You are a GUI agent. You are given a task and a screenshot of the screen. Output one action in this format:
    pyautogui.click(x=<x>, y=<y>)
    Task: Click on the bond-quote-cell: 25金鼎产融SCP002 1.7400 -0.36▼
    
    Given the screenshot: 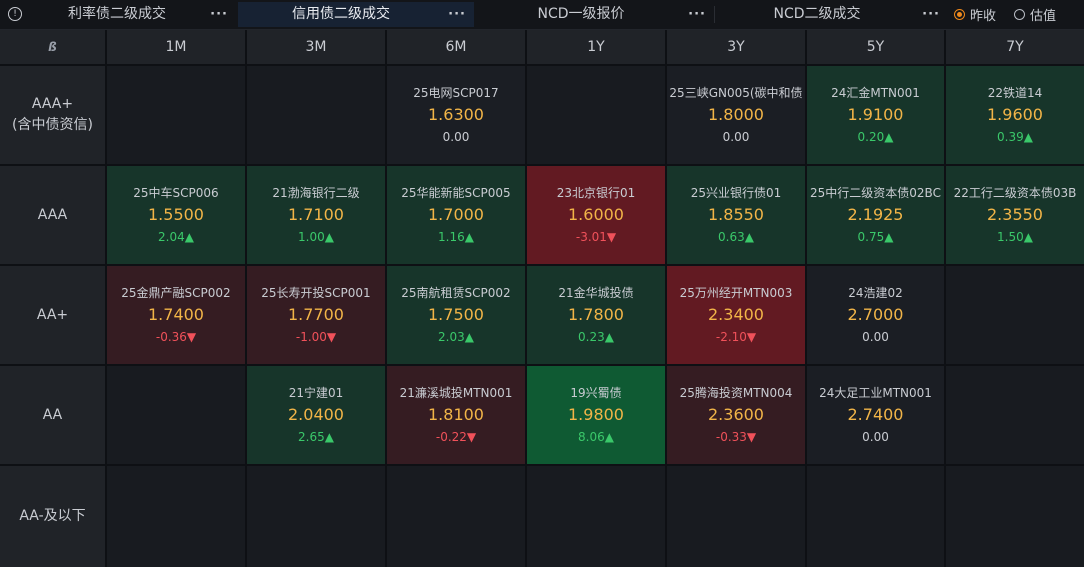 What is the action you would take?
    pyautogui.click(x=176, y=315)
    